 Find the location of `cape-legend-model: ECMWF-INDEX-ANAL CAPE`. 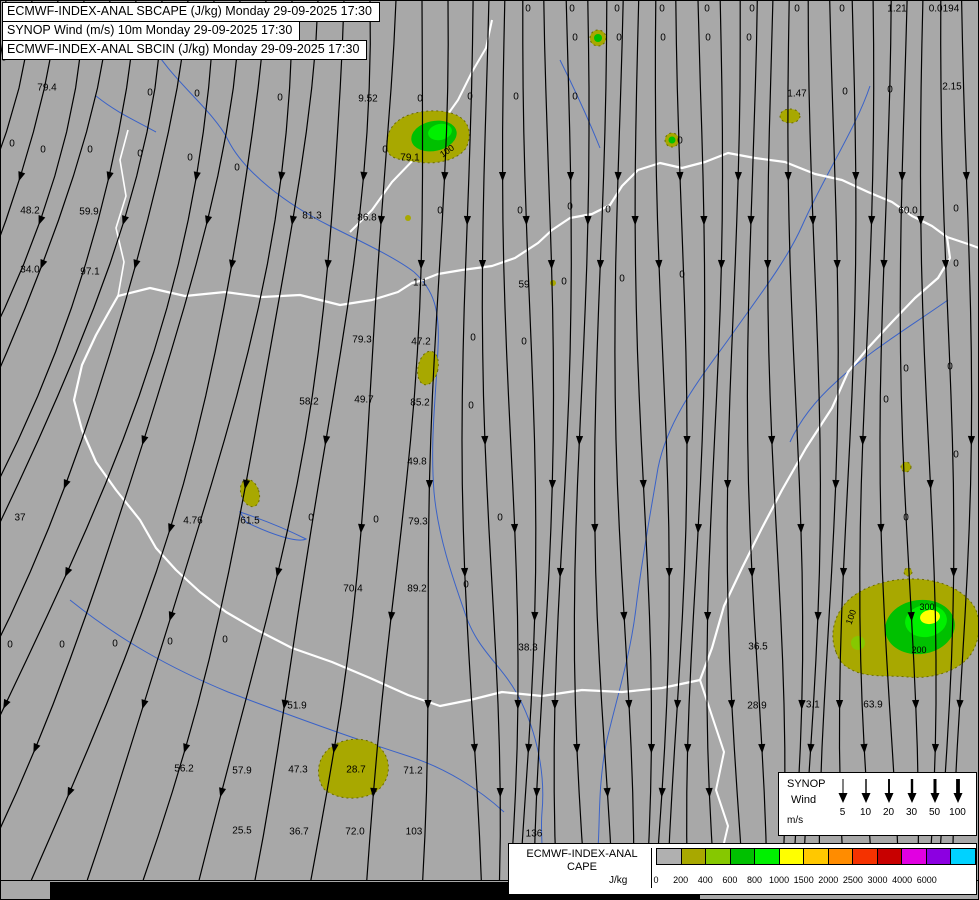

cape-legend-model: ECMWF-INDEX-ANAL CAPE is located at coordinates (582, 868).